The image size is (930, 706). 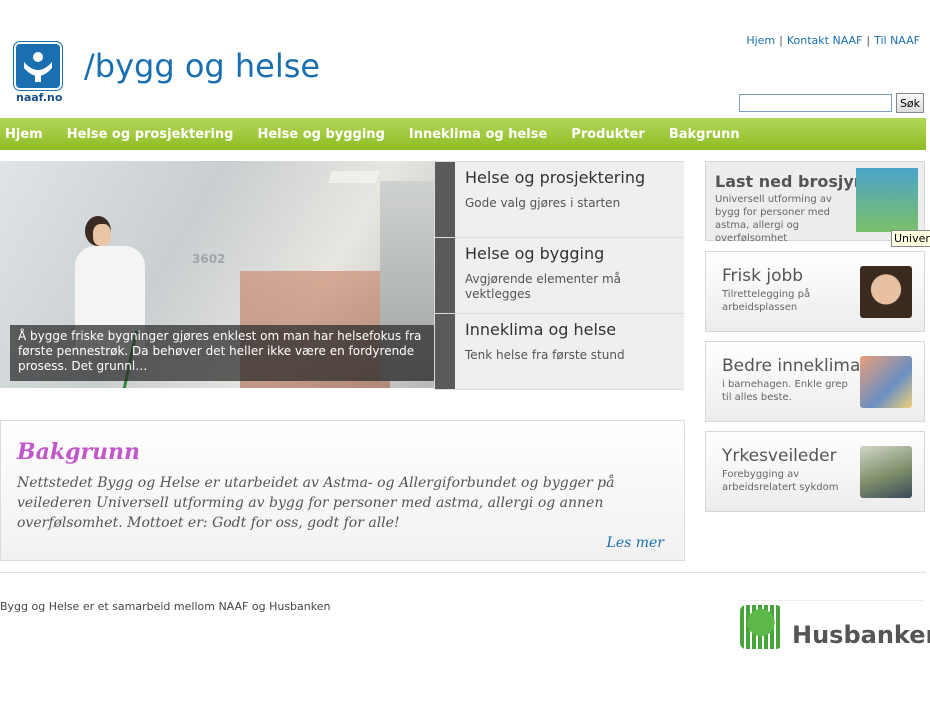 I want to click on naaf-logo-icon, so click(x=38, y=66).